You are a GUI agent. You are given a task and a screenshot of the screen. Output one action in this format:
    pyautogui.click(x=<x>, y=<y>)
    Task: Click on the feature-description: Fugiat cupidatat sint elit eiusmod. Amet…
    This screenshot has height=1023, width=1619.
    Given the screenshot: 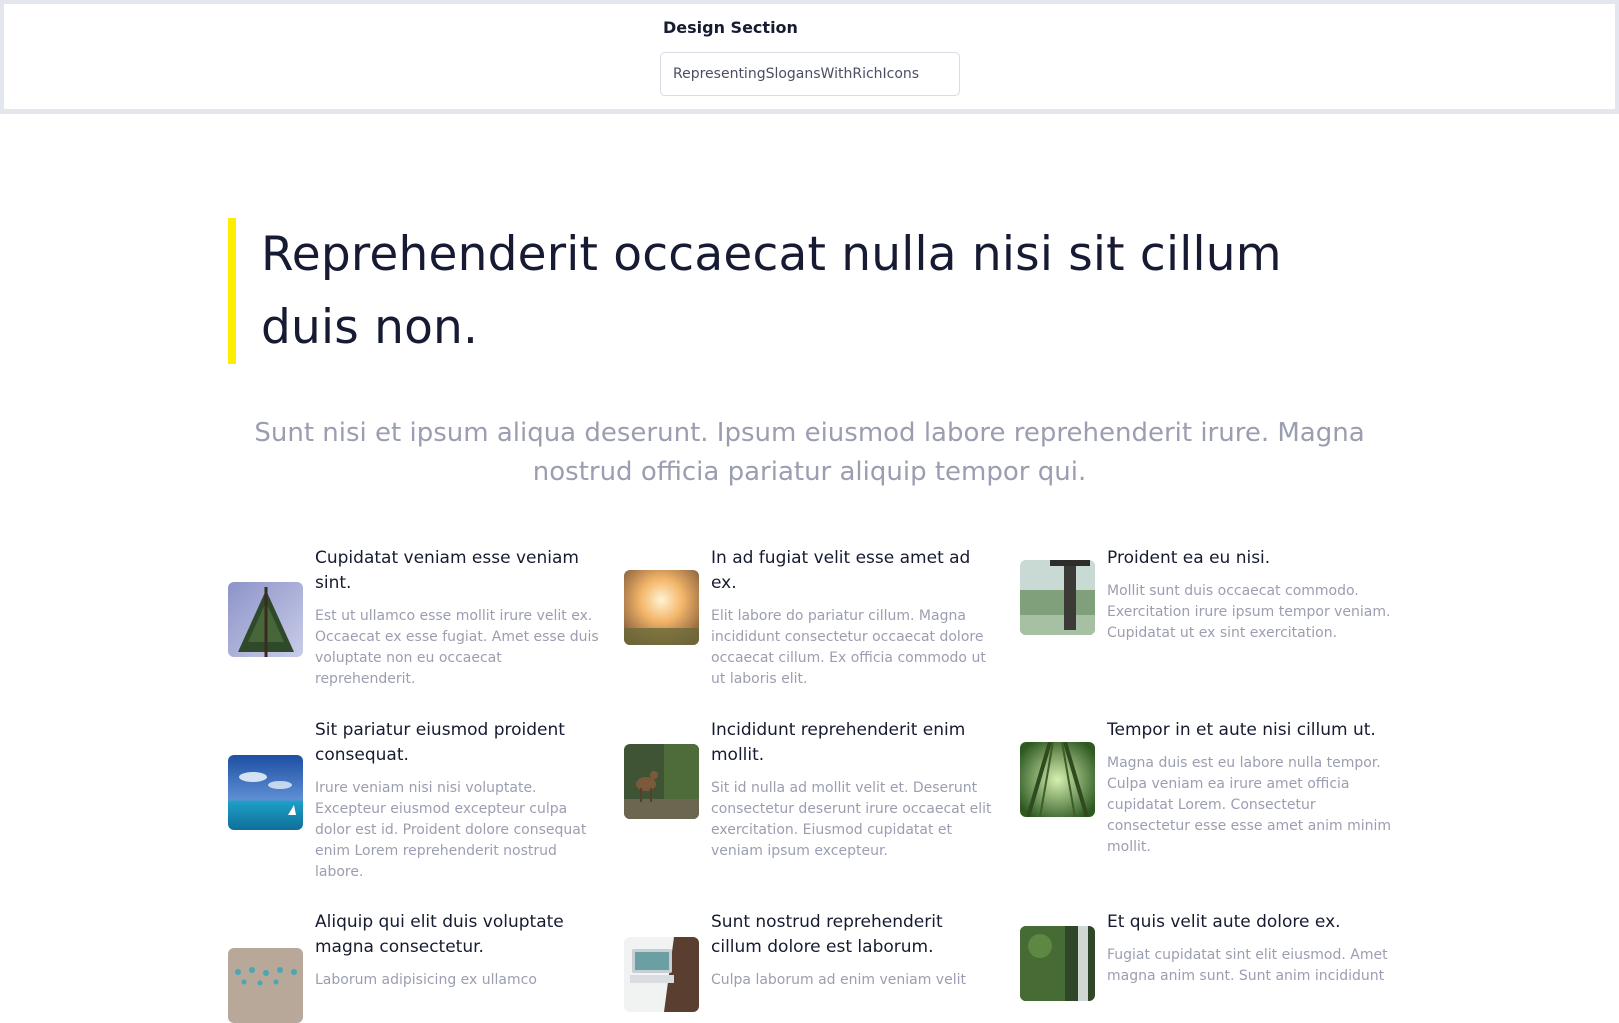 What is the action you would take?
    pyautogui.click(x=1247, y=965)
    